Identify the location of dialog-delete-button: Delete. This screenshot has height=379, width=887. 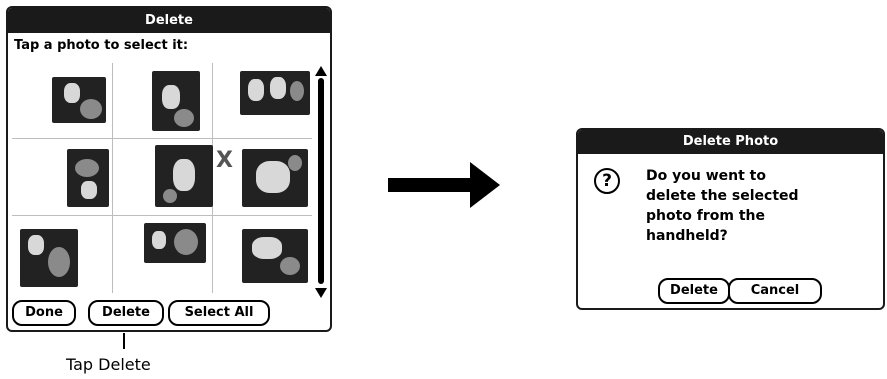
(694, 291).